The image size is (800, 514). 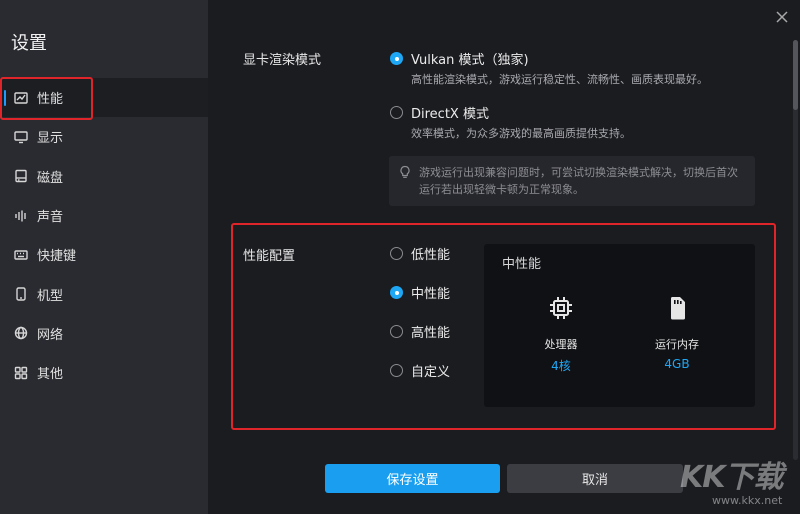 I want to click on sidebar-item-display: 显示, so click(x=104, y=136).